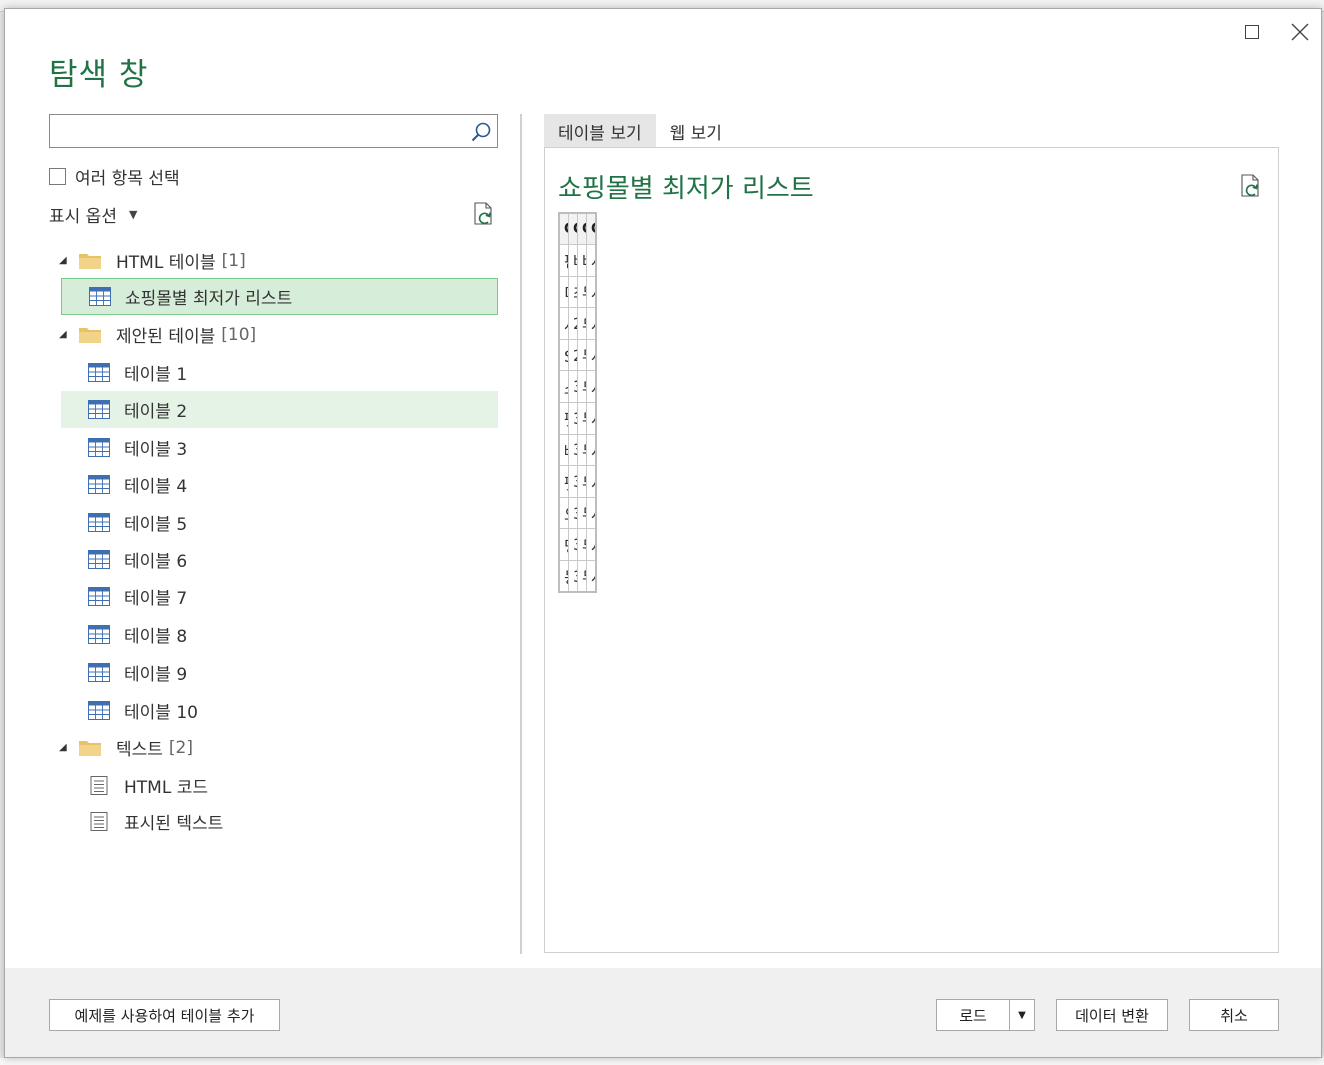 This screenshot has width=1324, height=1065. I want to click on tree-item-table: 테이블 7, so click(274, 596).